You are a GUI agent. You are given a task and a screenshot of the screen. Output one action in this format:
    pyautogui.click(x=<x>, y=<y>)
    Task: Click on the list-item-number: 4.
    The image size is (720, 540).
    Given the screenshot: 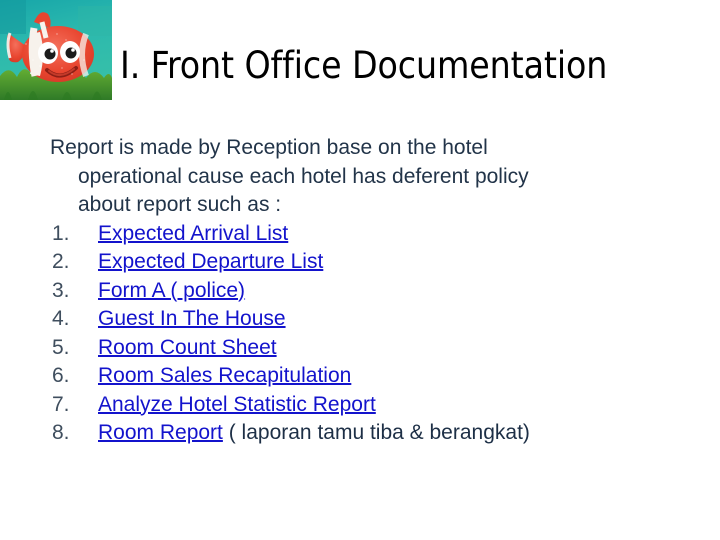 What is the action you would take?
    pyautogui.click(x=61, y=318)
    